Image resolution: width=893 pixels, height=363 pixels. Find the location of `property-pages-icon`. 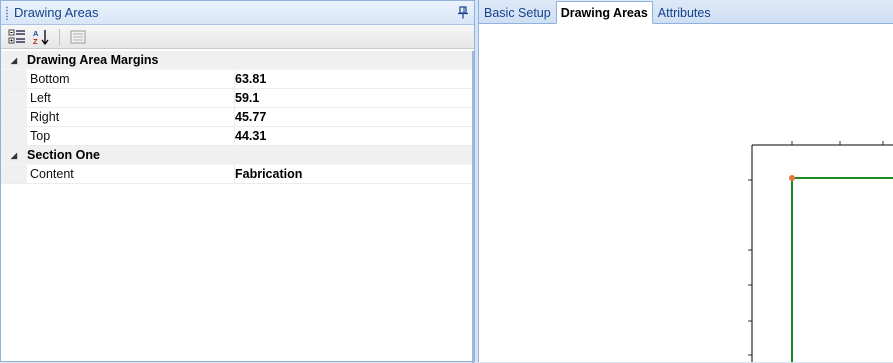

property-pages-icon is located at coordinates (78, 37).